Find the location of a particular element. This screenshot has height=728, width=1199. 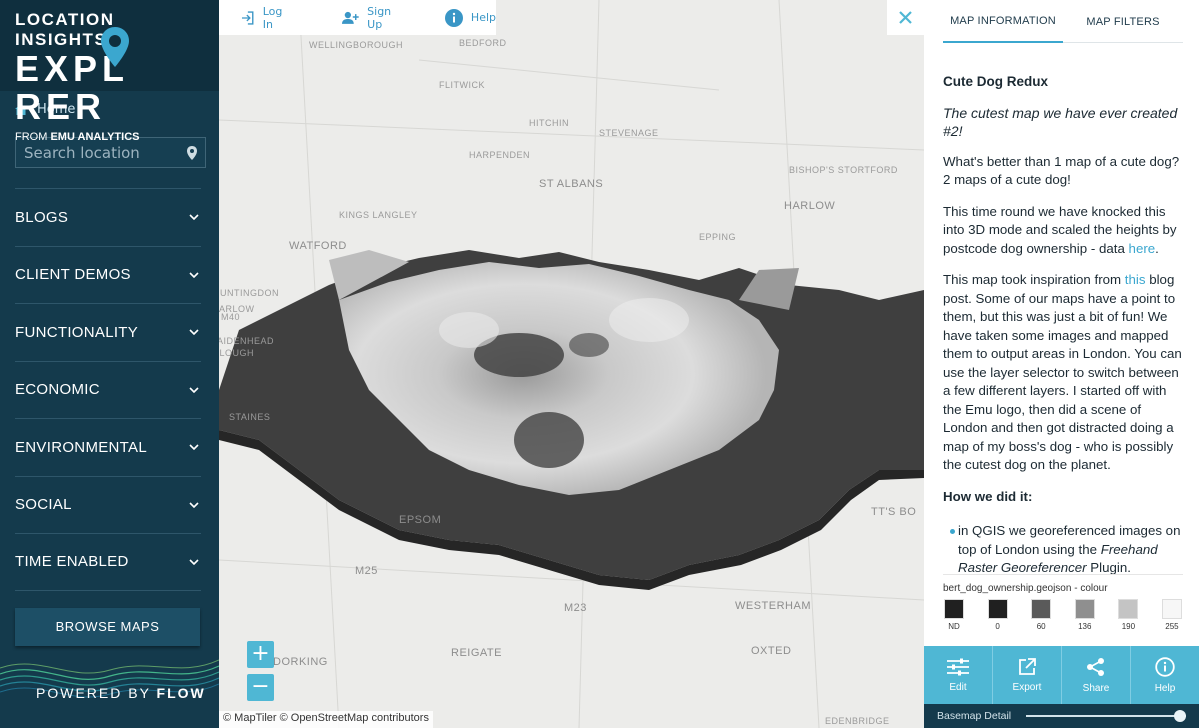

zoom-out-button: − is located at coordinates (260, 687).